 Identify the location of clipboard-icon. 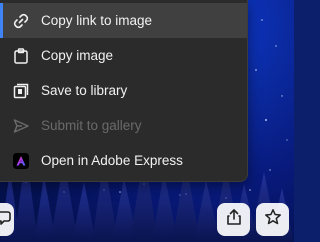
(21, 56).